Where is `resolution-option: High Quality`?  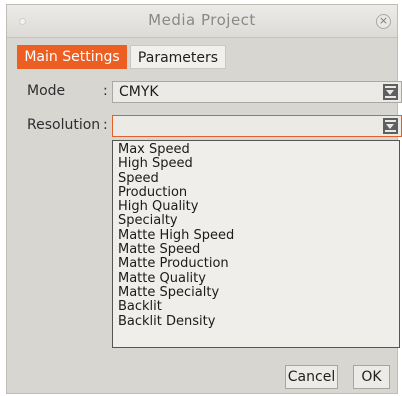
resolution-option: High Quality is located at coordinates (256, 206).